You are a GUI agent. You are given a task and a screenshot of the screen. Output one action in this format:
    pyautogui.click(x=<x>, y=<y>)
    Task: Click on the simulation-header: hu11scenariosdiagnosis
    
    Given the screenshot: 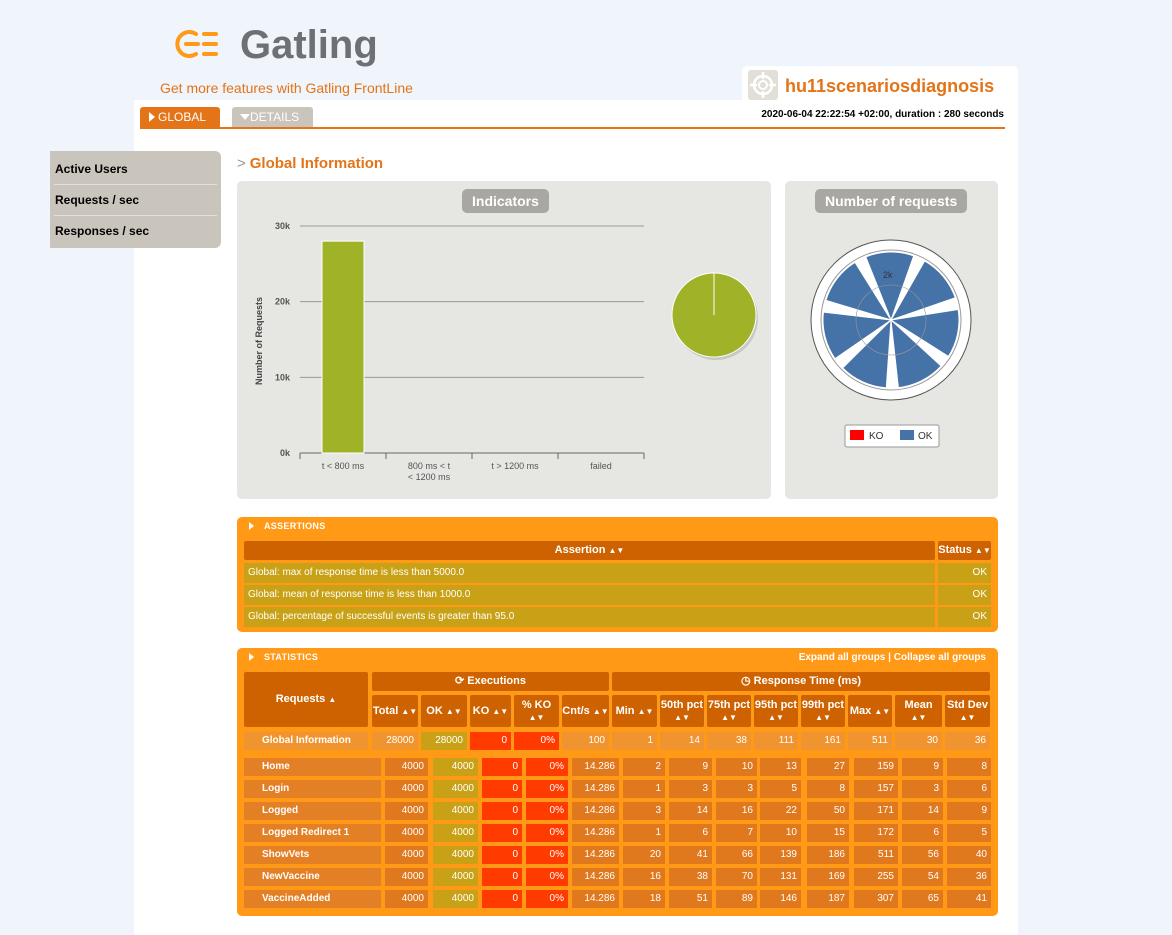 What is the action you would take?
    pyautogui.click(x=880, y=85)
    